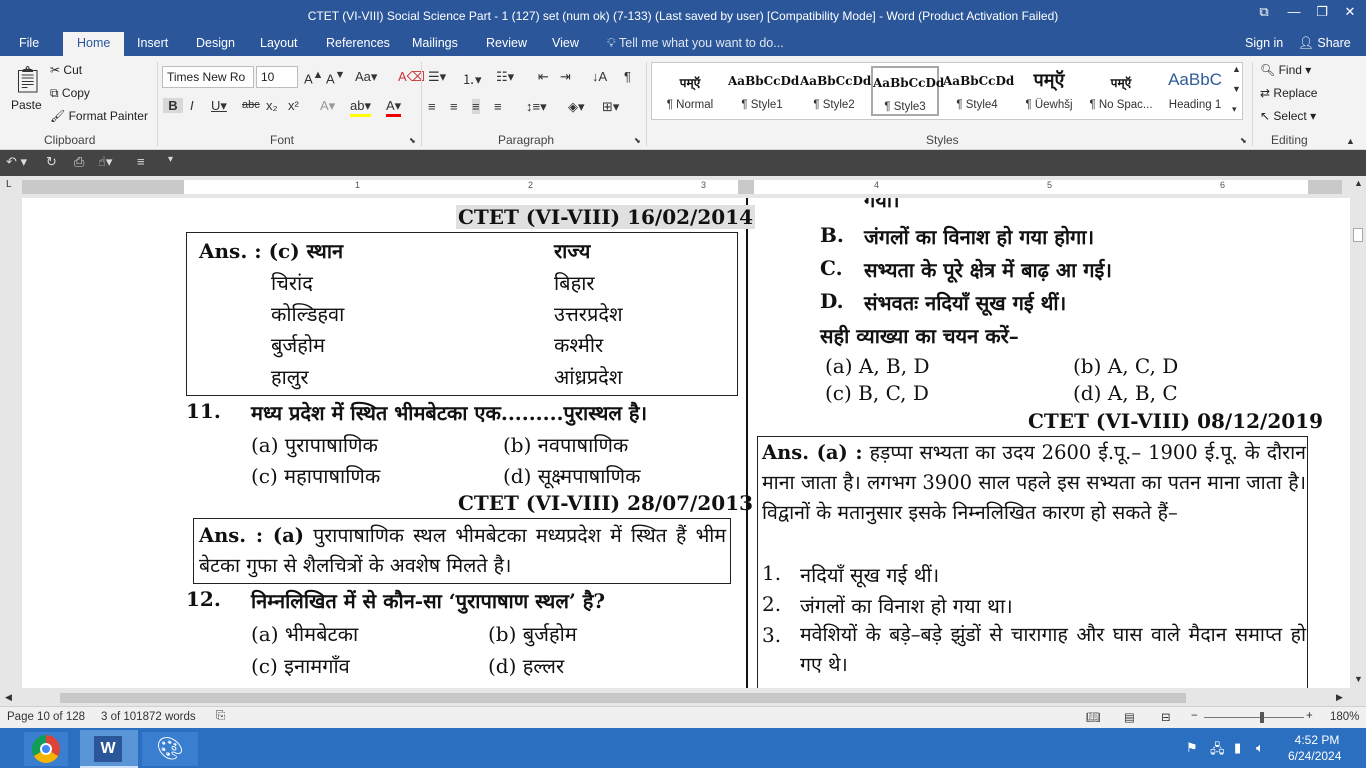 The height and width of the screenshot is (768, 1366). What do you see at coordinates (29, 43) in the screenshot?
I see `tab-file: File` at bounding box center [29, 43].